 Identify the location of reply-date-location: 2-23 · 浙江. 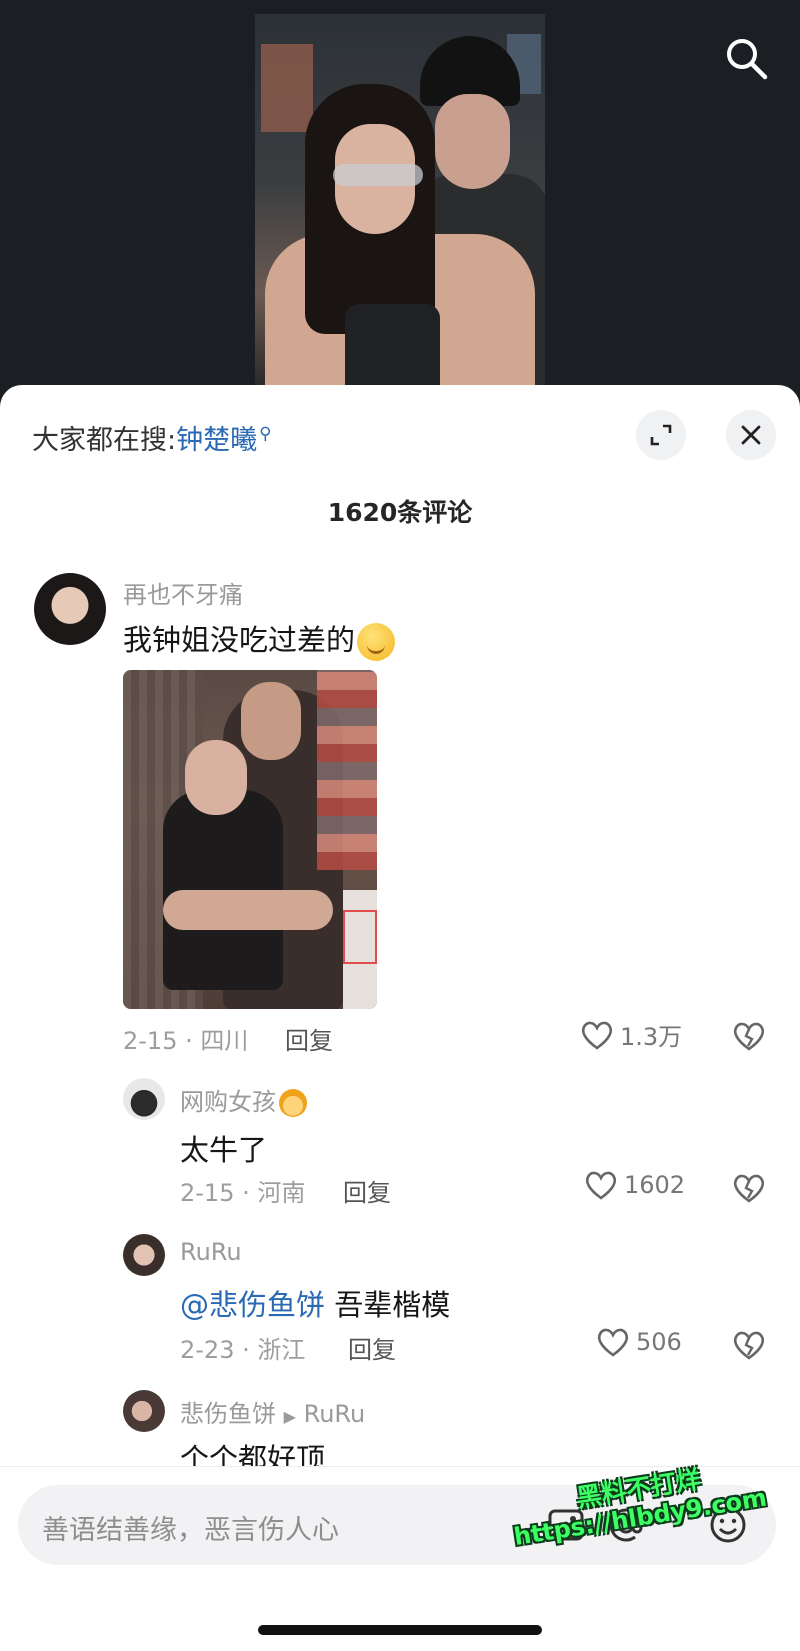
(243, 1350).